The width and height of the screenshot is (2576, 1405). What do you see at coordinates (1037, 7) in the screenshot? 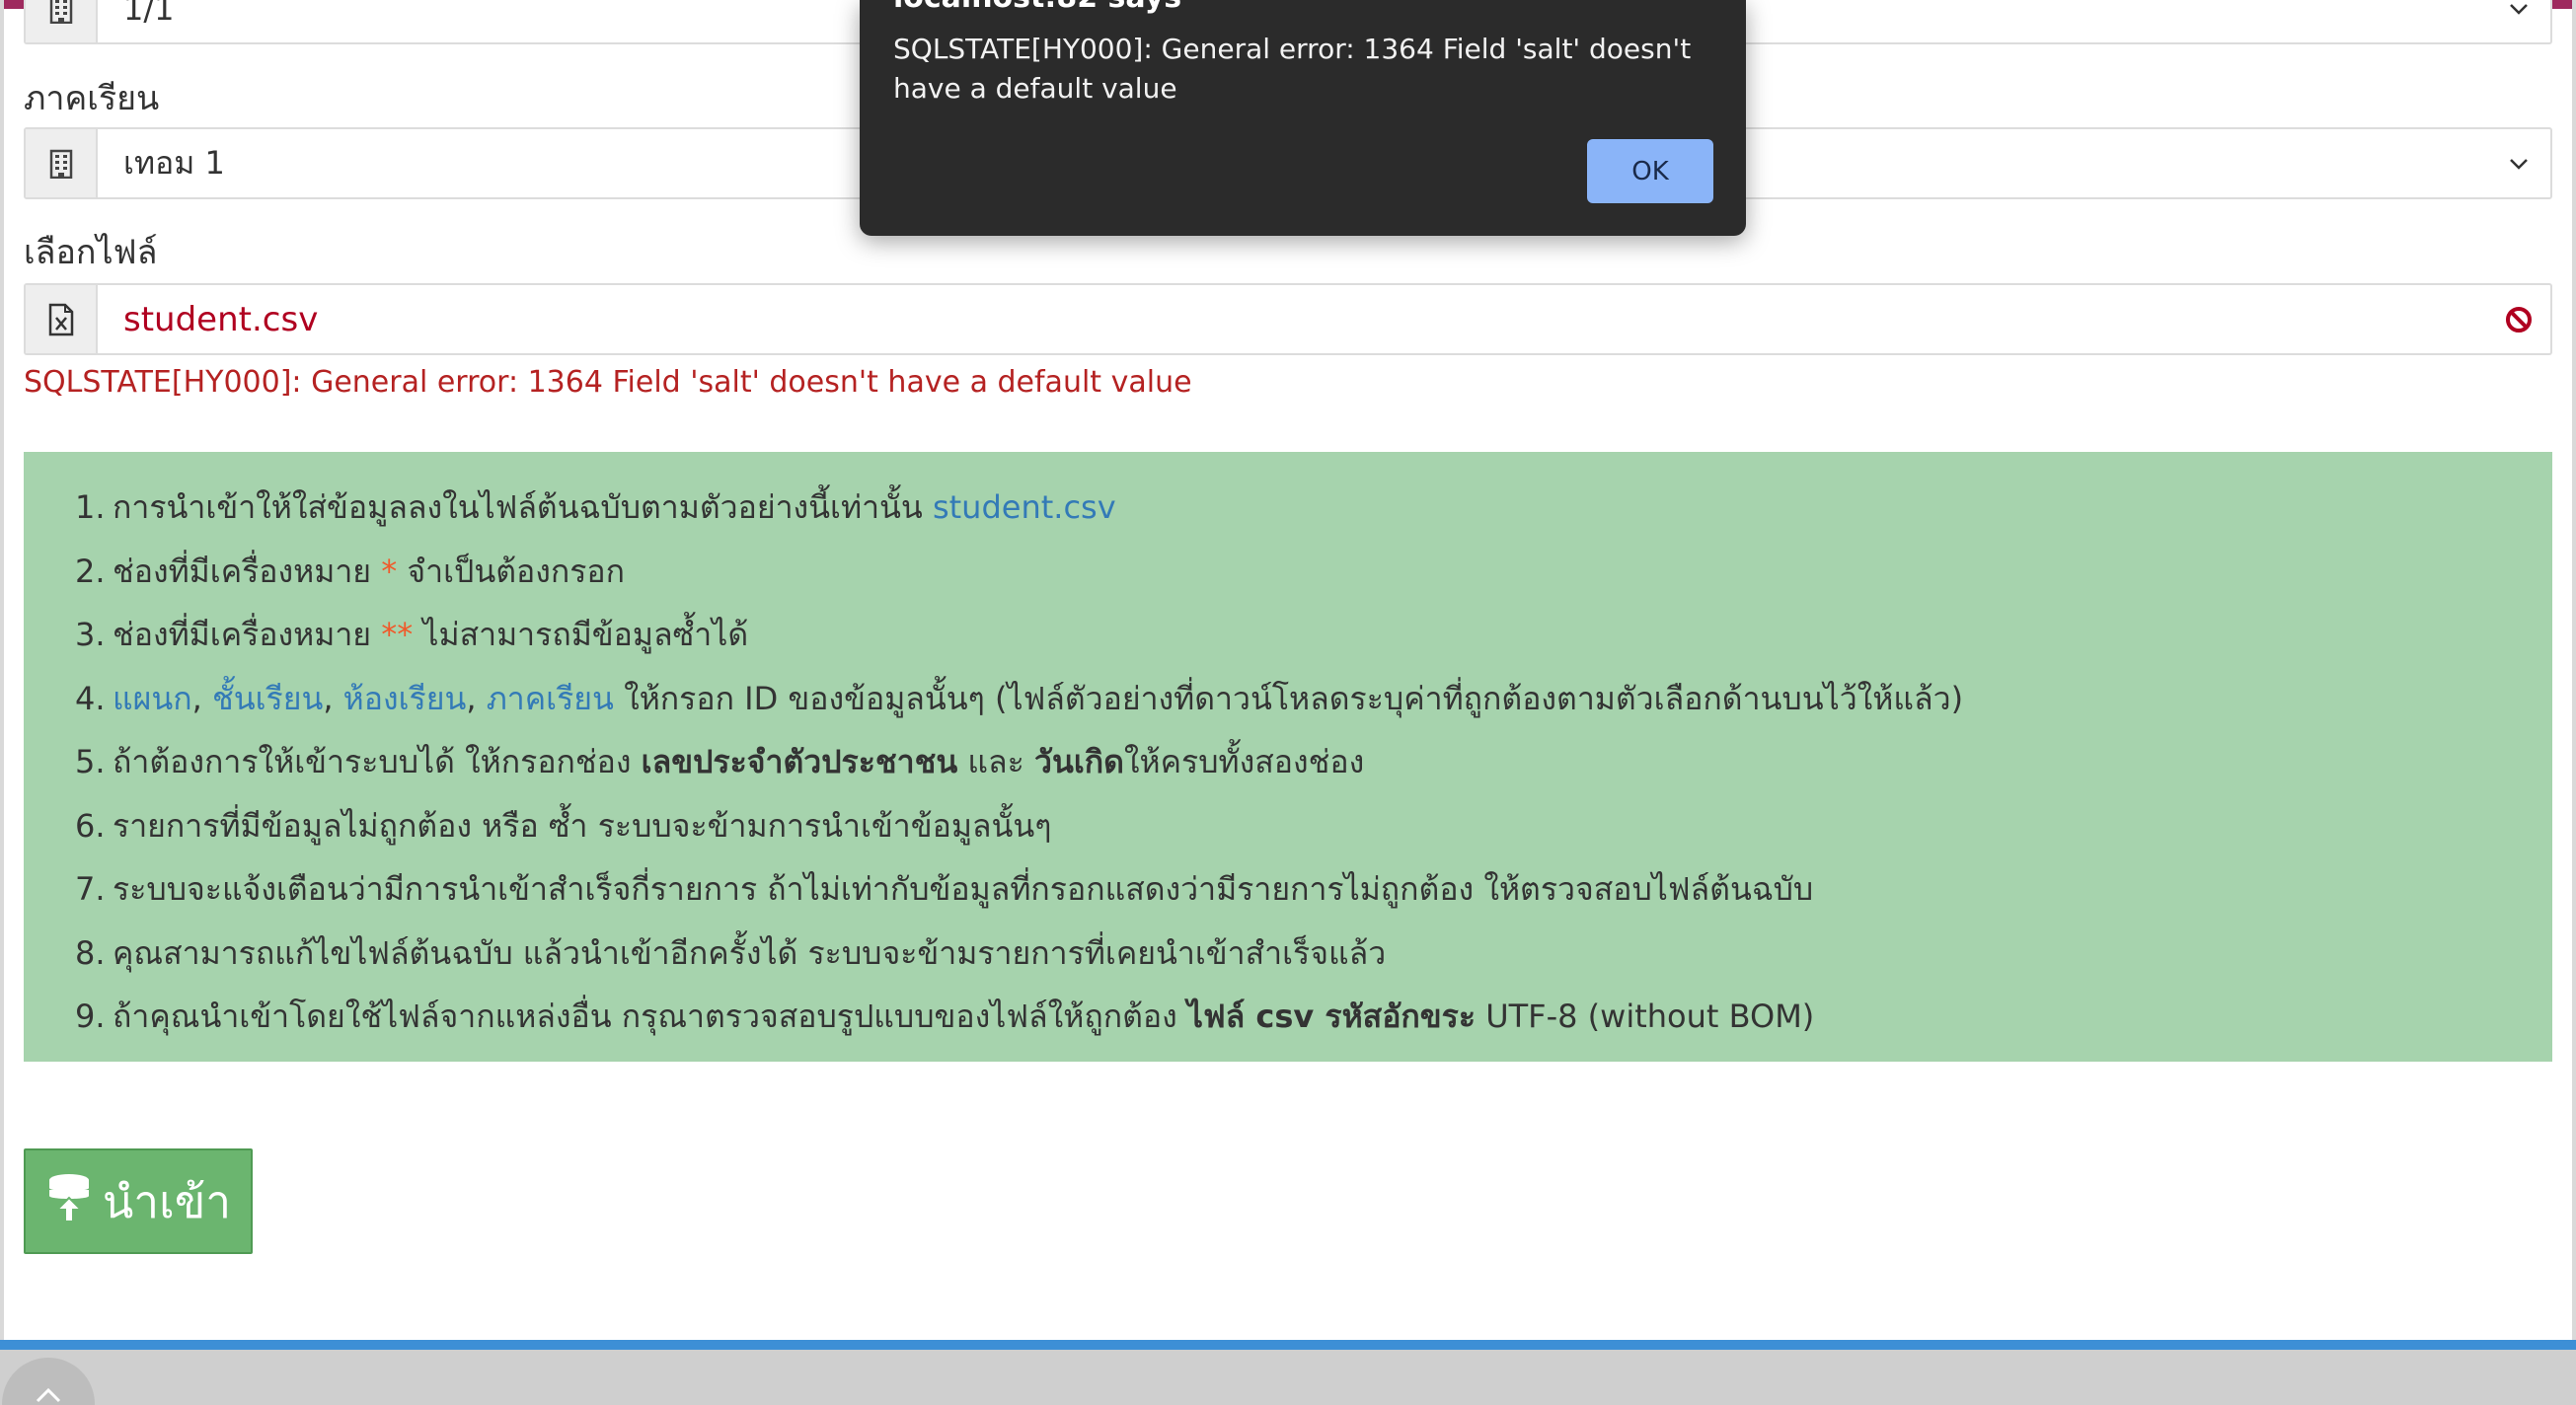
I see `dialog-title: localhost:82 says` at bounding box center [1037, 7].